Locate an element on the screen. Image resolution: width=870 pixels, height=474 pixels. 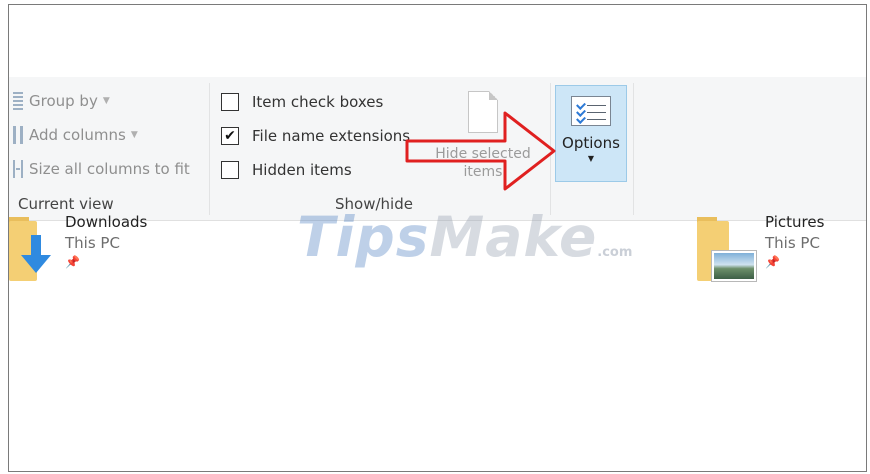
options-button: Options ▼ is located at coordinates (591, 133).